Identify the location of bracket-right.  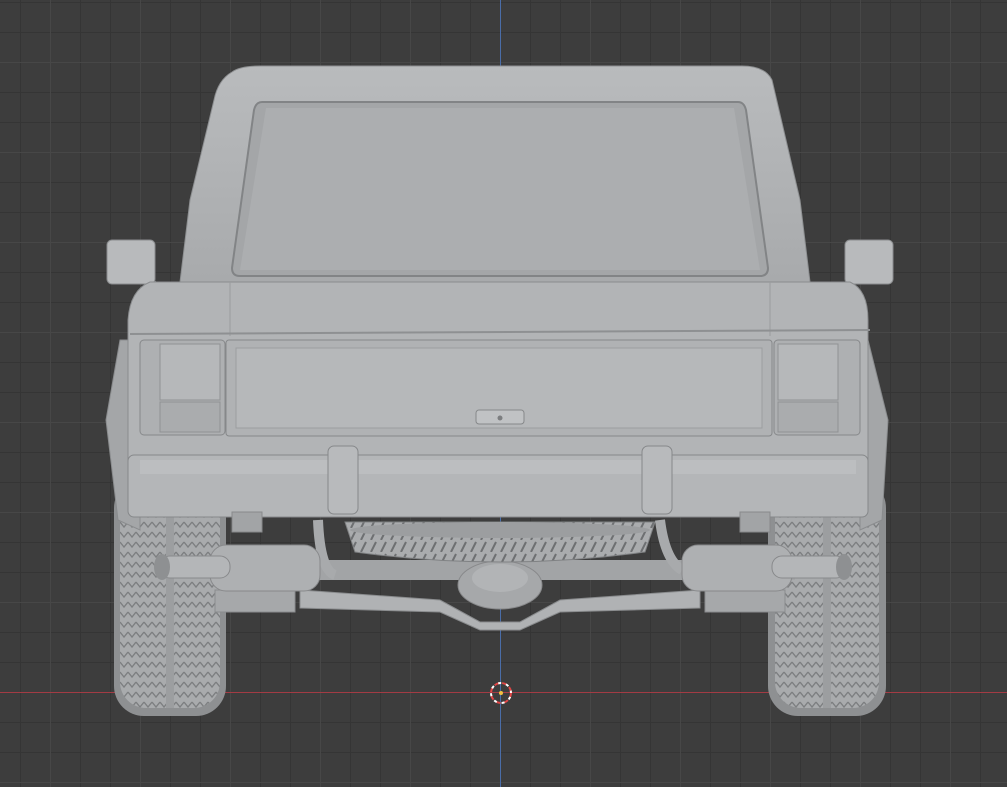
(755, 522).